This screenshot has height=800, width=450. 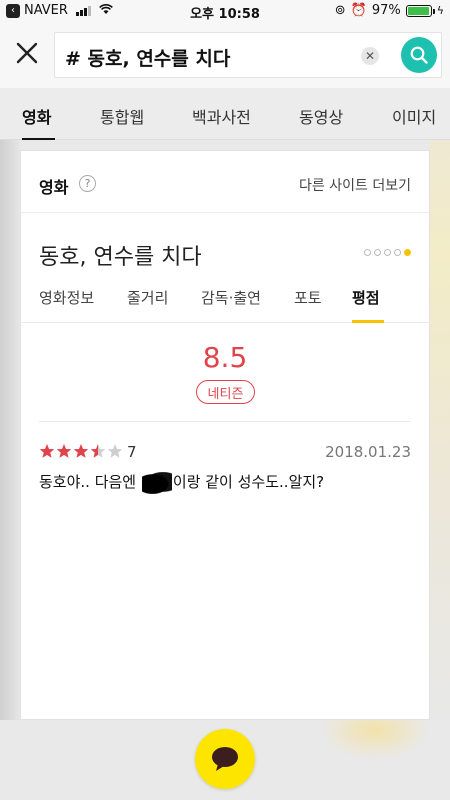 I want to click on subtab-rating: 평점, so click(x=366, y=297).